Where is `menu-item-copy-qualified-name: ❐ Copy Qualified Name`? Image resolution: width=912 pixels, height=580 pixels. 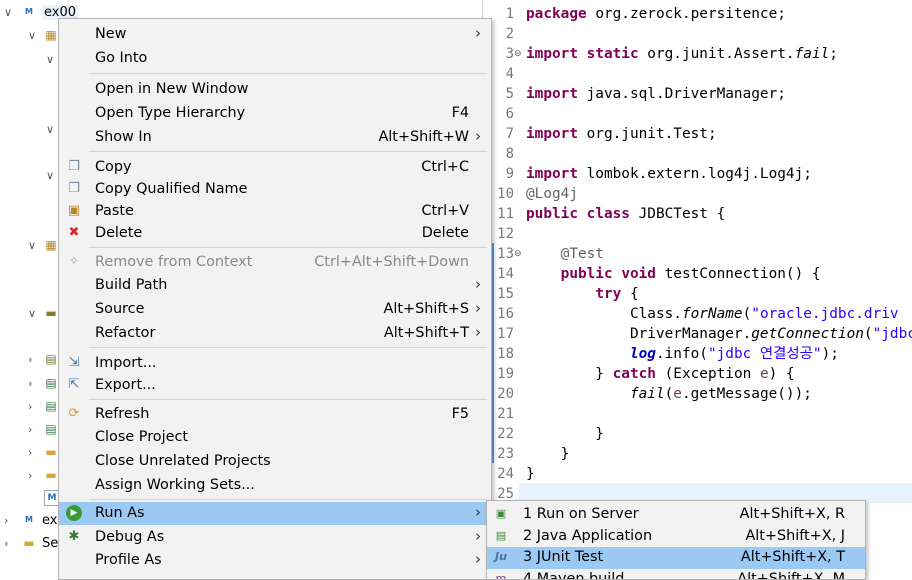 menu-item-copy-qualified-name: ❐ Copy Qualified Name is located at coordinates (275, 189).